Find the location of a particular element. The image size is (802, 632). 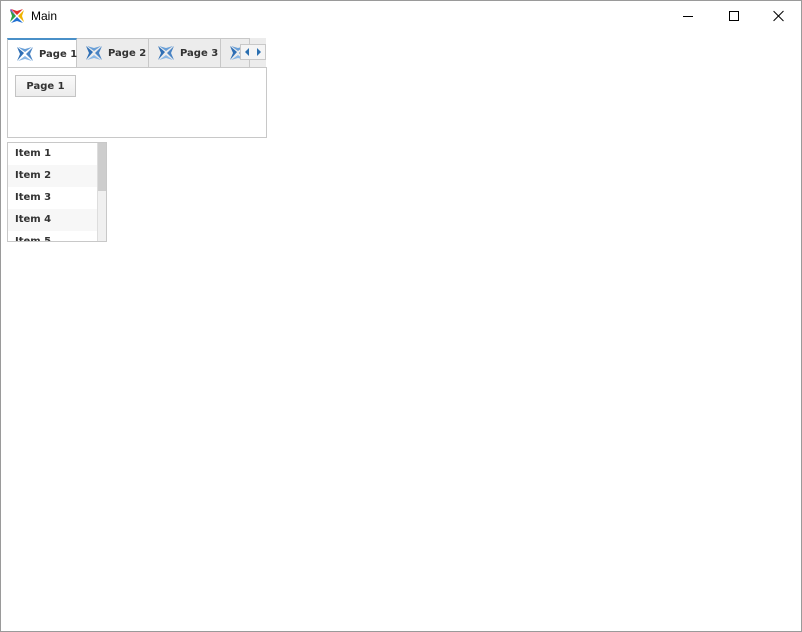

tab-page-2: Page 2 is located at coordinates (112, 52).